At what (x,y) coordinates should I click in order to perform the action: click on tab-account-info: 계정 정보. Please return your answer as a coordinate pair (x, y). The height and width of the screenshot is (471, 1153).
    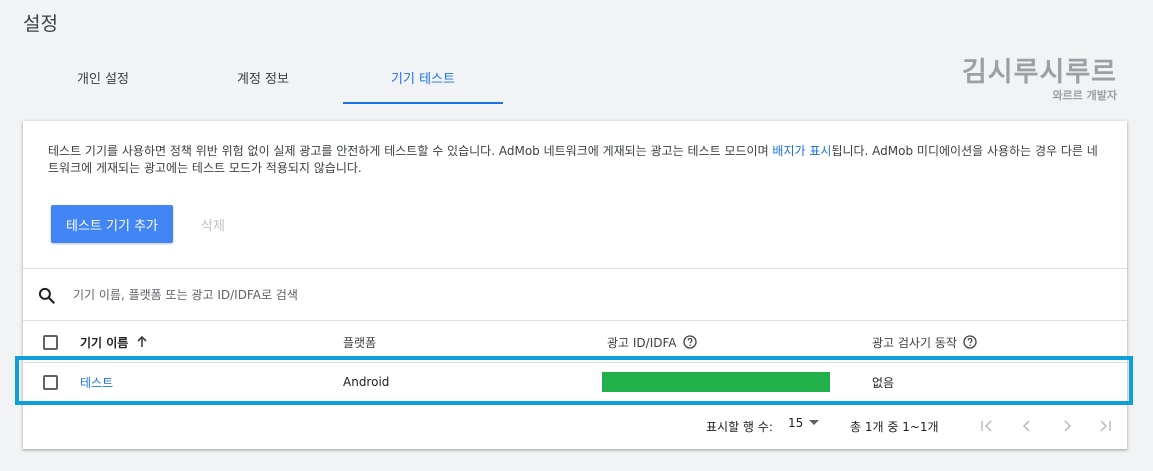
    Looking at the image, I should click on (263, 81).